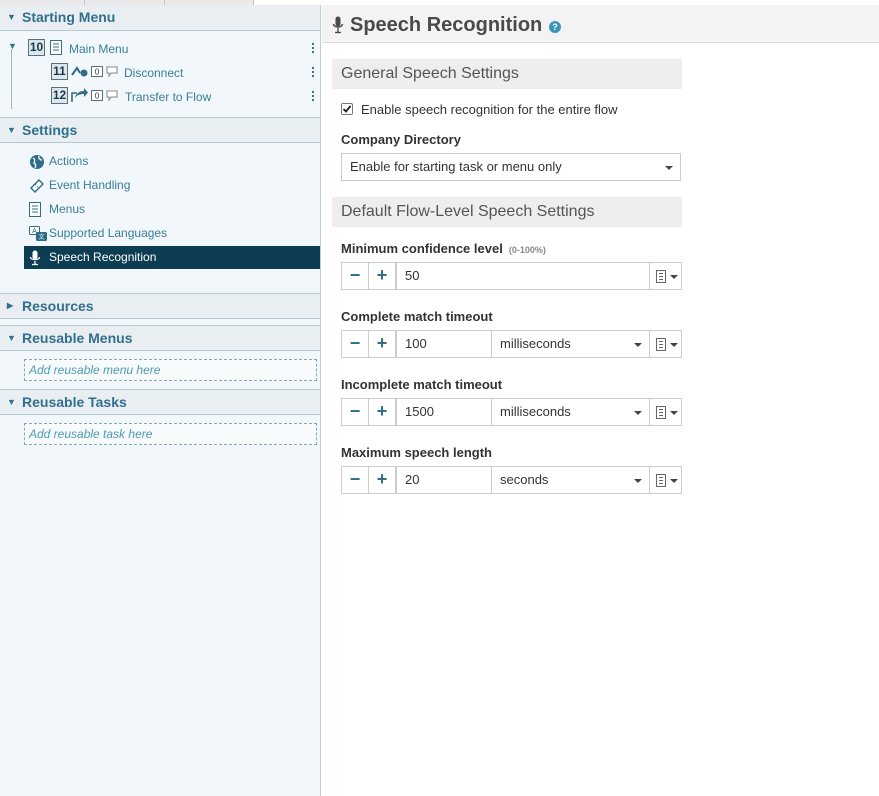  I want to click on add-reusable-task-dropzone: Add reusable task here, so click(170, 434).